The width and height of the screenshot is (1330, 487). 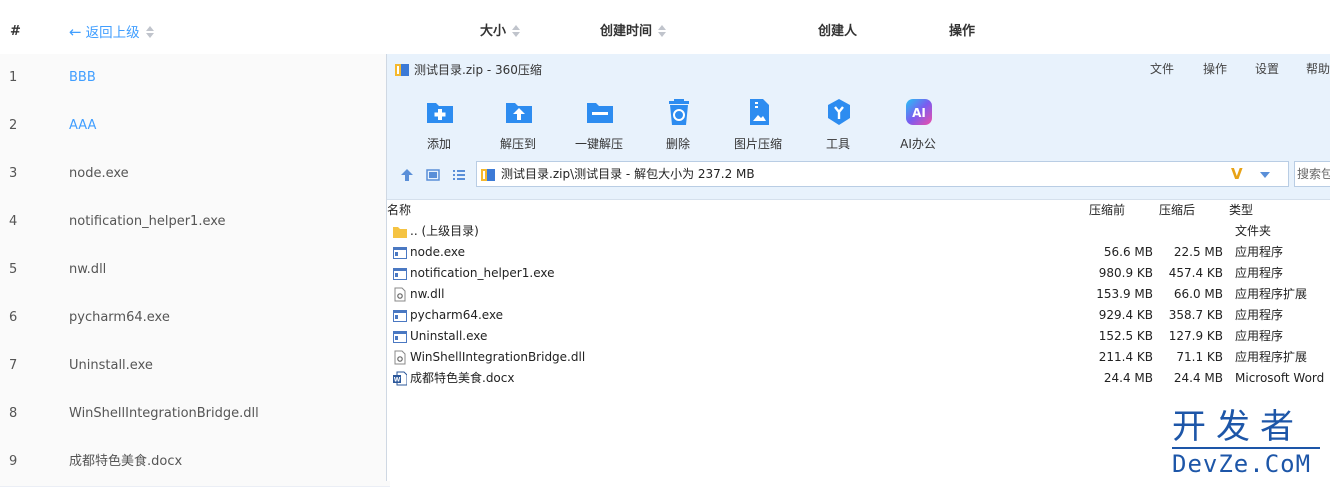 What do you see at coordinates (838, 31) in the screenshot?
I see `col-creator-header: 创建人` at bounding box center [838, 31].